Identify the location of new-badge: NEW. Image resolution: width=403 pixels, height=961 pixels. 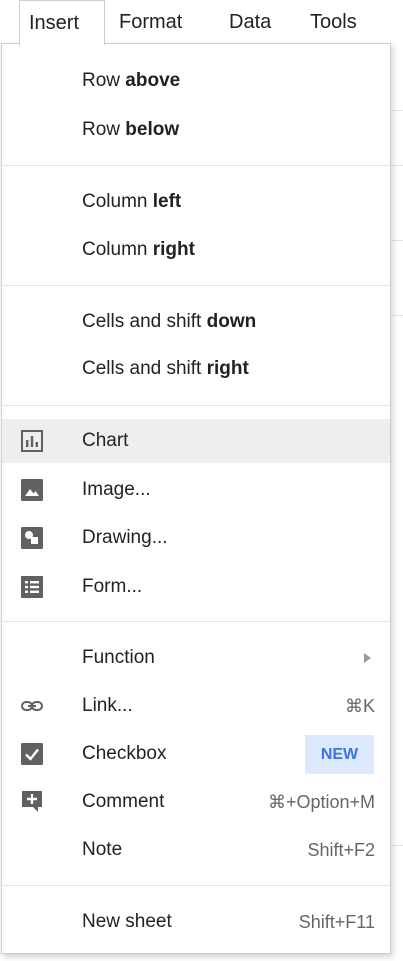
(339, 754).